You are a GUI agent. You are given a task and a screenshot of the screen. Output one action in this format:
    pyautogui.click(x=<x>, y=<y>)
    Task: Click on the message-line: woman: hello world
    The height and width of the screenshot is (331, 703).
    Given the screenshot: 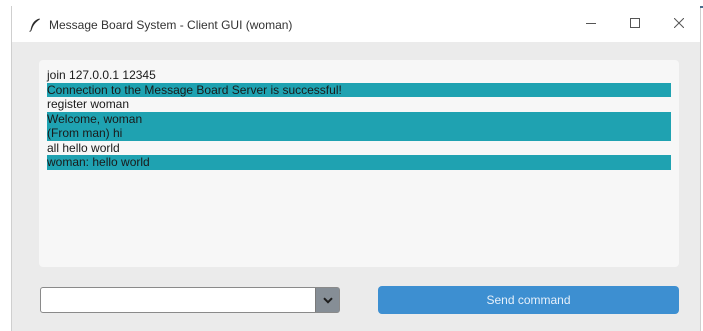 What is the action you would take?
    pyautogui.click(x=359, y=162)
    